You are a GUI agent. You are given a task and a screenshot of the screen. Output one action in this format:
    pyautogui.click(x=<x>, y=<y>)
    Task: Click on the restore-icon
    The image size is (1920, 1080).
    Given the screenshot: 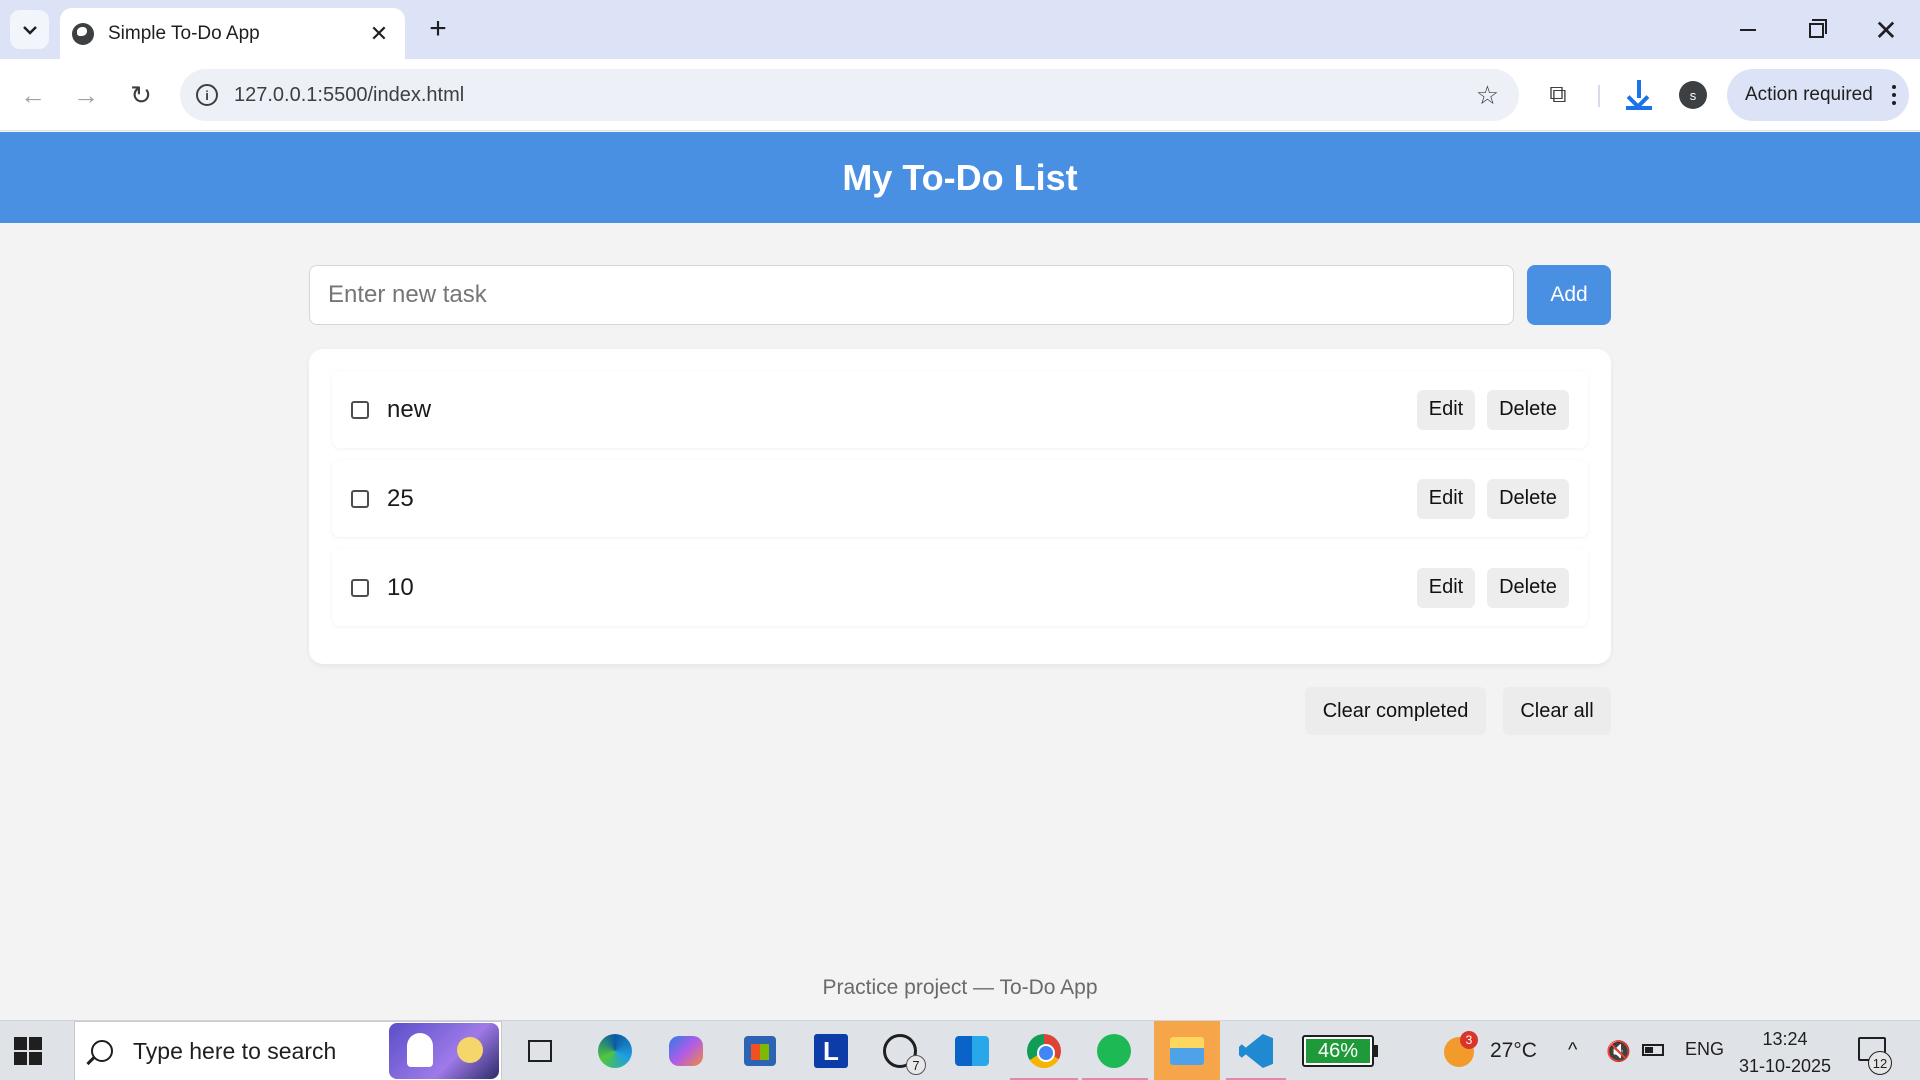 What is the action you would take?
    pyautogui.click(x=1817, y=28)
    